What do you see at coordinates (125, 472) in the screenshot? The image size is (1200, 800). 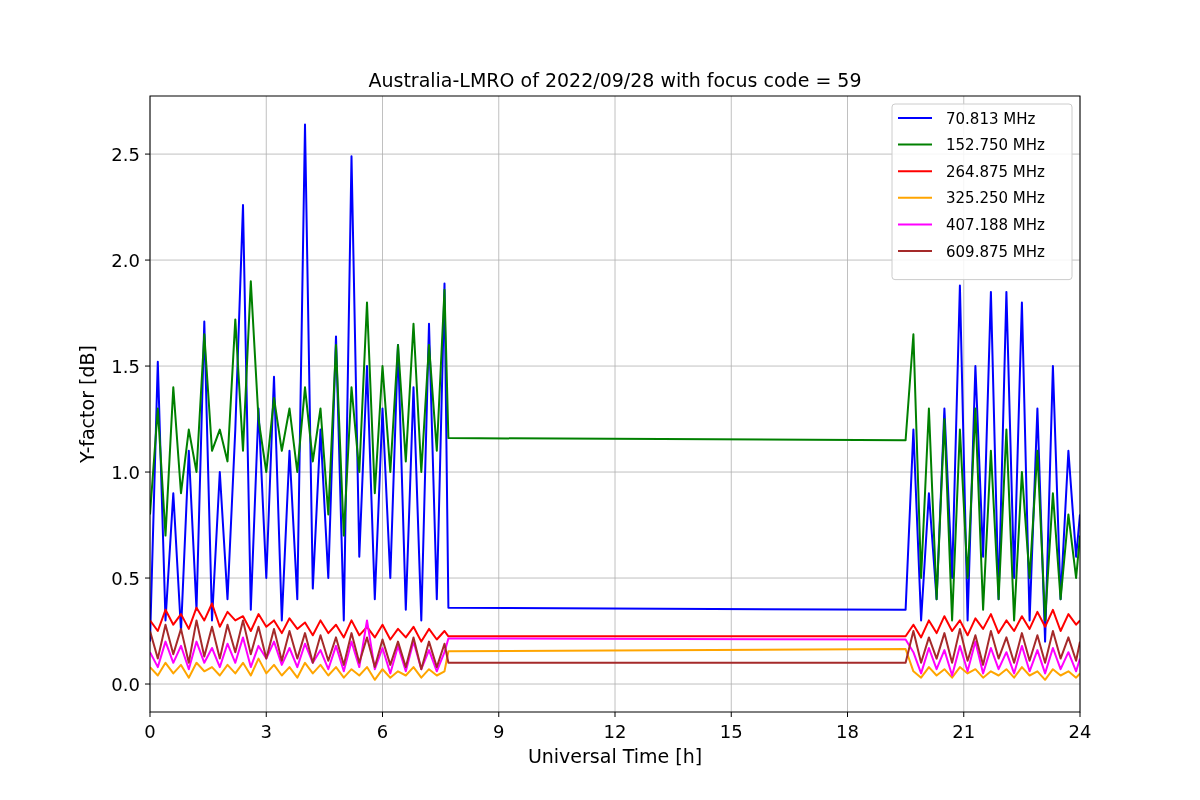 I see `y-tick-label: 1.0` at bounding box center [125, 472].